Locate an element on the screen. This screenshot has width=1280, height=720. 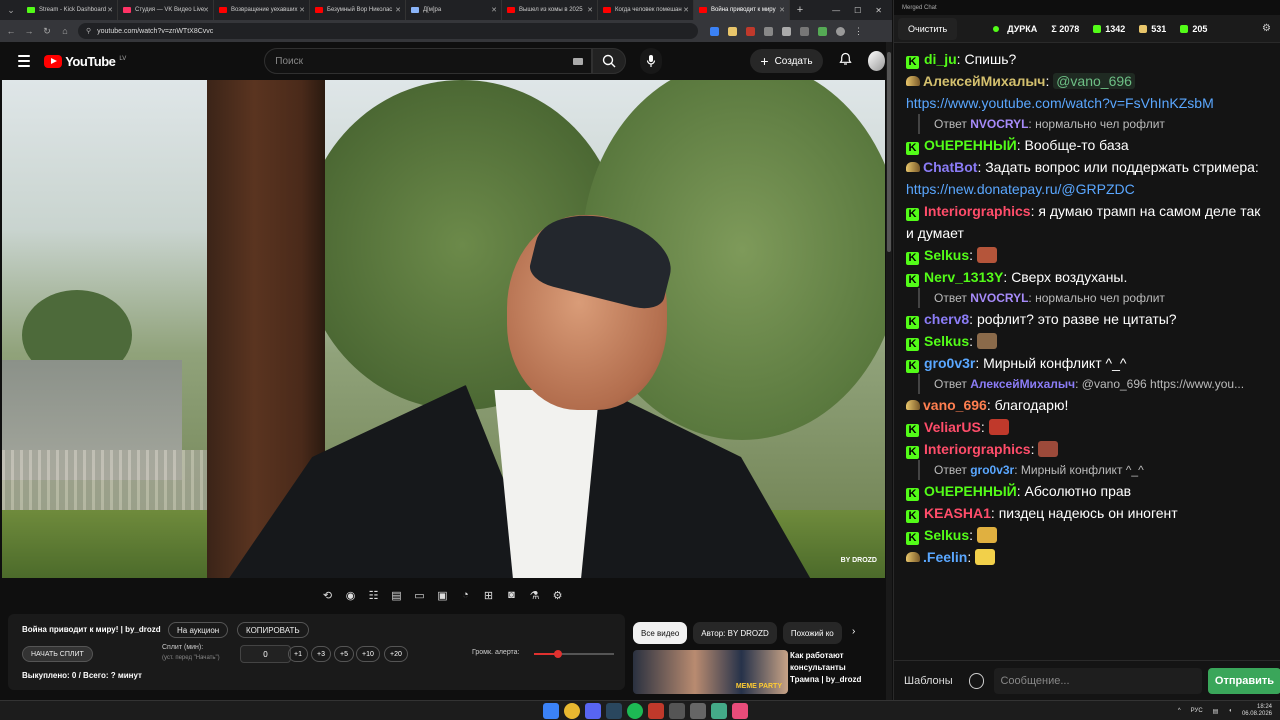
emoji-icon is located at coordinates (976, 680).